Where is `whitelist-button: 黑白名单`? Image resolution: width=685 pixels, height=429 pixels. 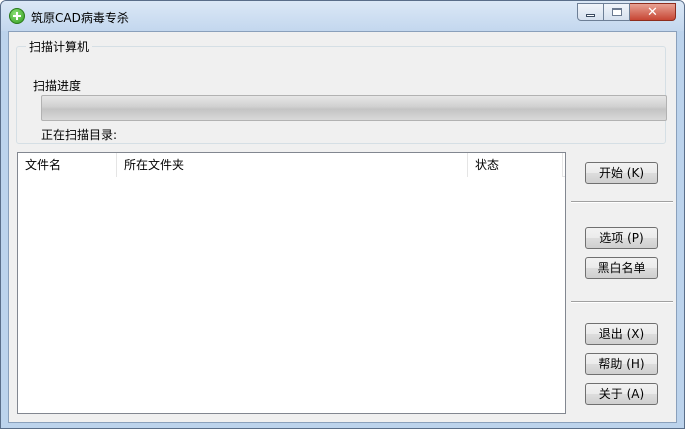
whitelist-button: 黑白名单 is located at coordinates (621, 268).